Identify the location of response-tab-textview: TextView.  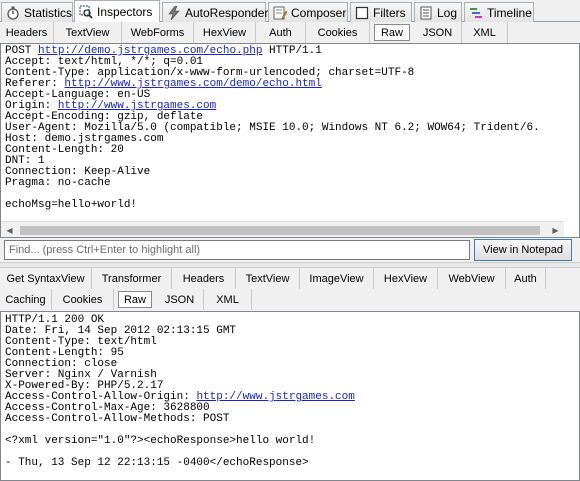
(268, 278).